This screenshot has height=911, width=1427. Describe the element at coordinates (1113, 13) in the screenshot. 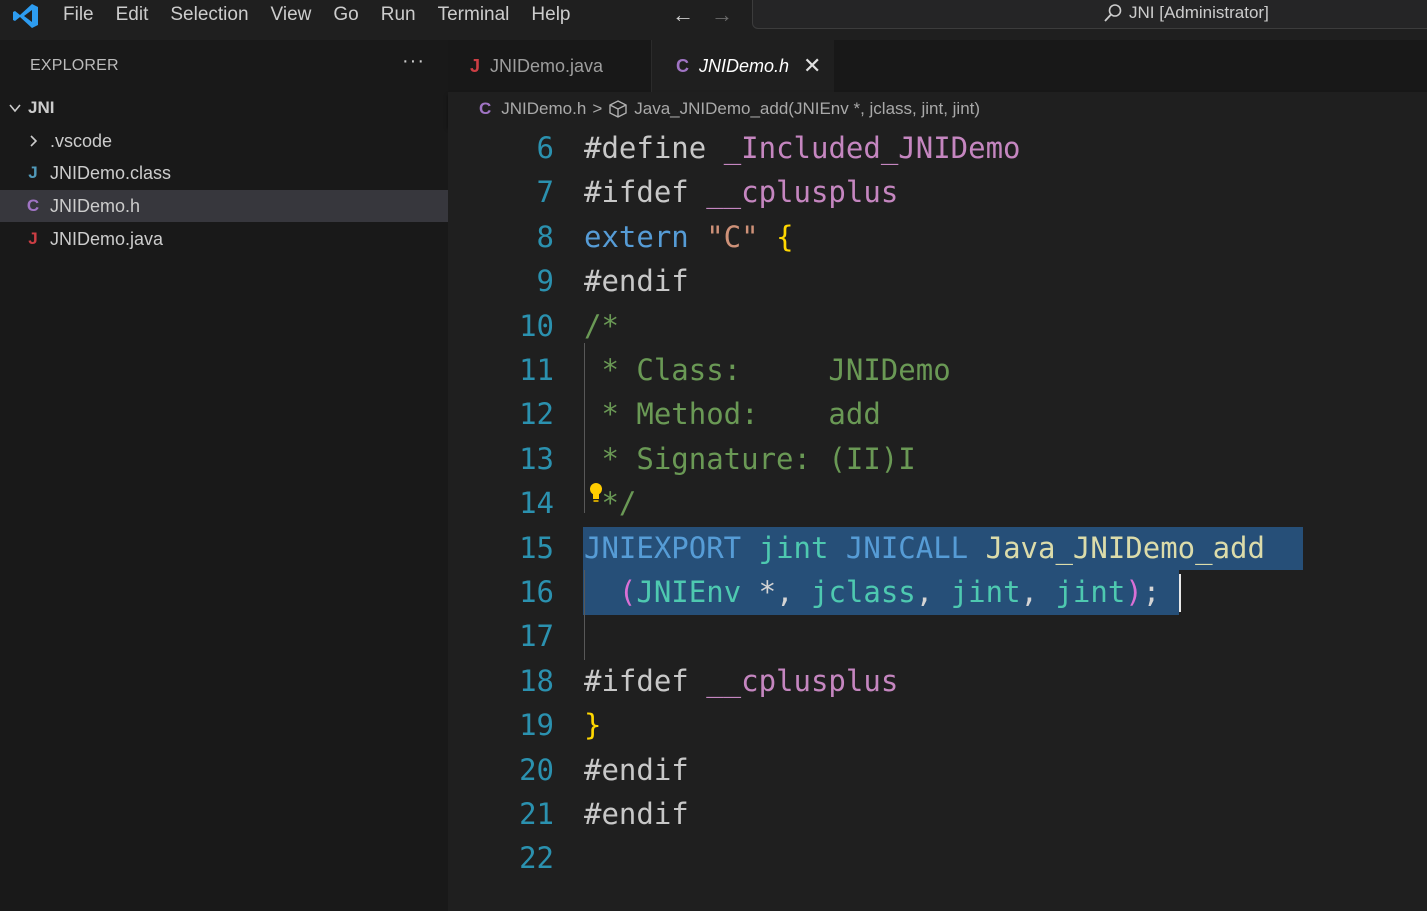

I see `search-icon` at that location.